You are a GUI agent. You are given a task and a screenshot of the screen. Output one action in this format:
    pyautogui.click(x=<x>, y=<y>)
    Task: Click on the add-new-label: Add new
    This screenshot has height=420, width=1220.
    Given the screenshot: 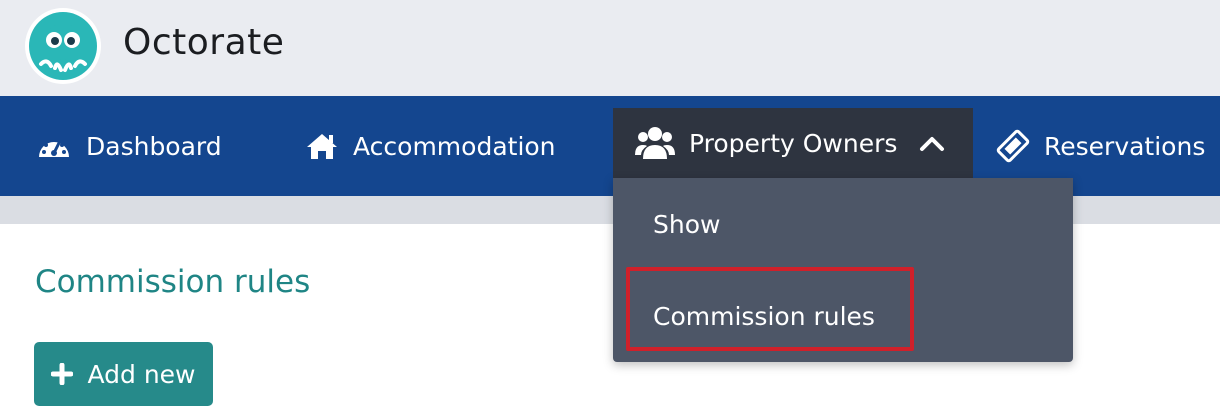 What is the action you would take?
    pyautogui.click(x=141, y=374)
    